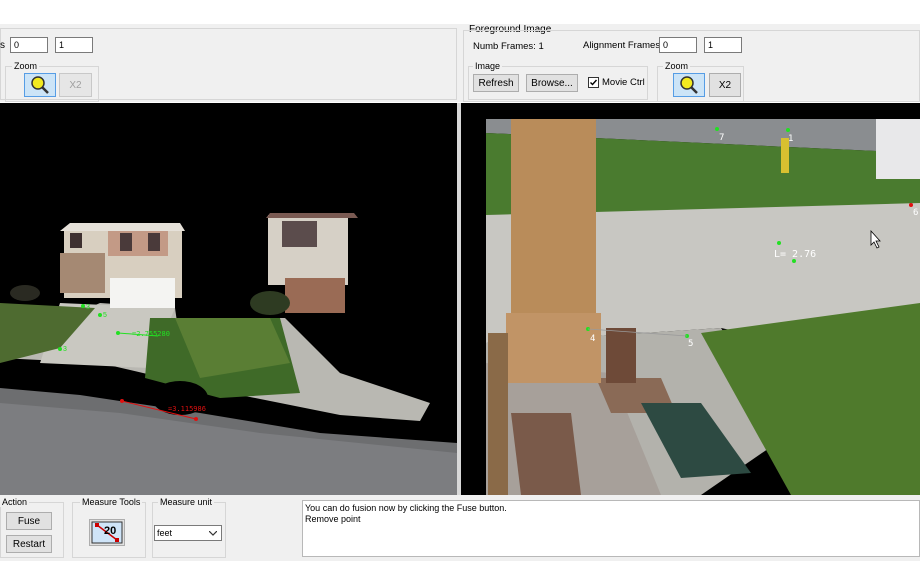 Image resolution: width=920 pixels, height=561 pixels. Describe the element at coordinates (26, 66) in the screenshot. I see `left-zoom-label: Zoom` at that location.